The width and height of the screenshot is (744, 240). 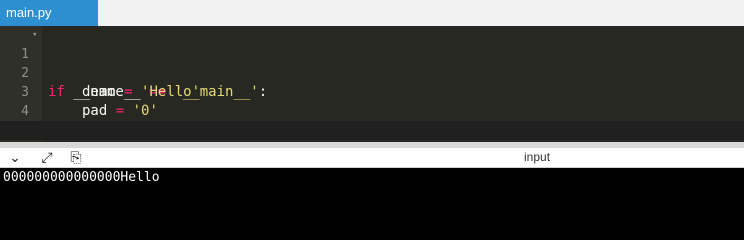 I want to click on chevron-down-icon: ⌄, so click(x=15, y=158).